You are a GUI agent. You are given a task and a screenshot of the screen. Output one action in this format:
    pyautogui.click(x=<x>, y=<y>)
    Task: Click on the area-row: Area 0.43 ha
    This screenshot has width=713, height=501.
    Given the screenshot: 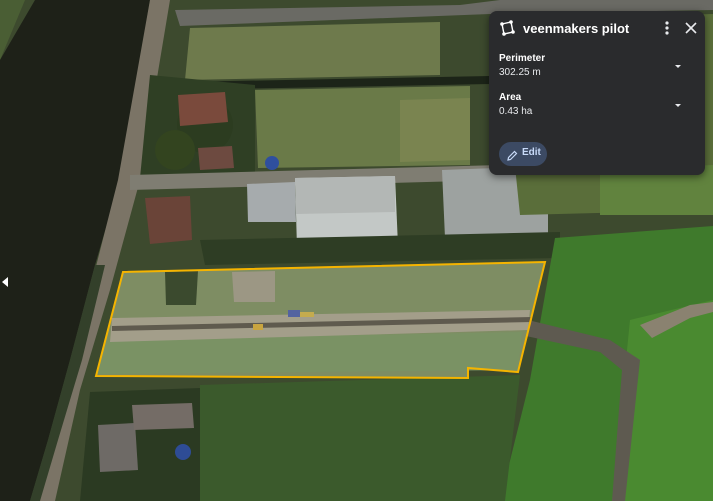 What is the action you would take?
    pyautogui.click(x=597, y=109)
    